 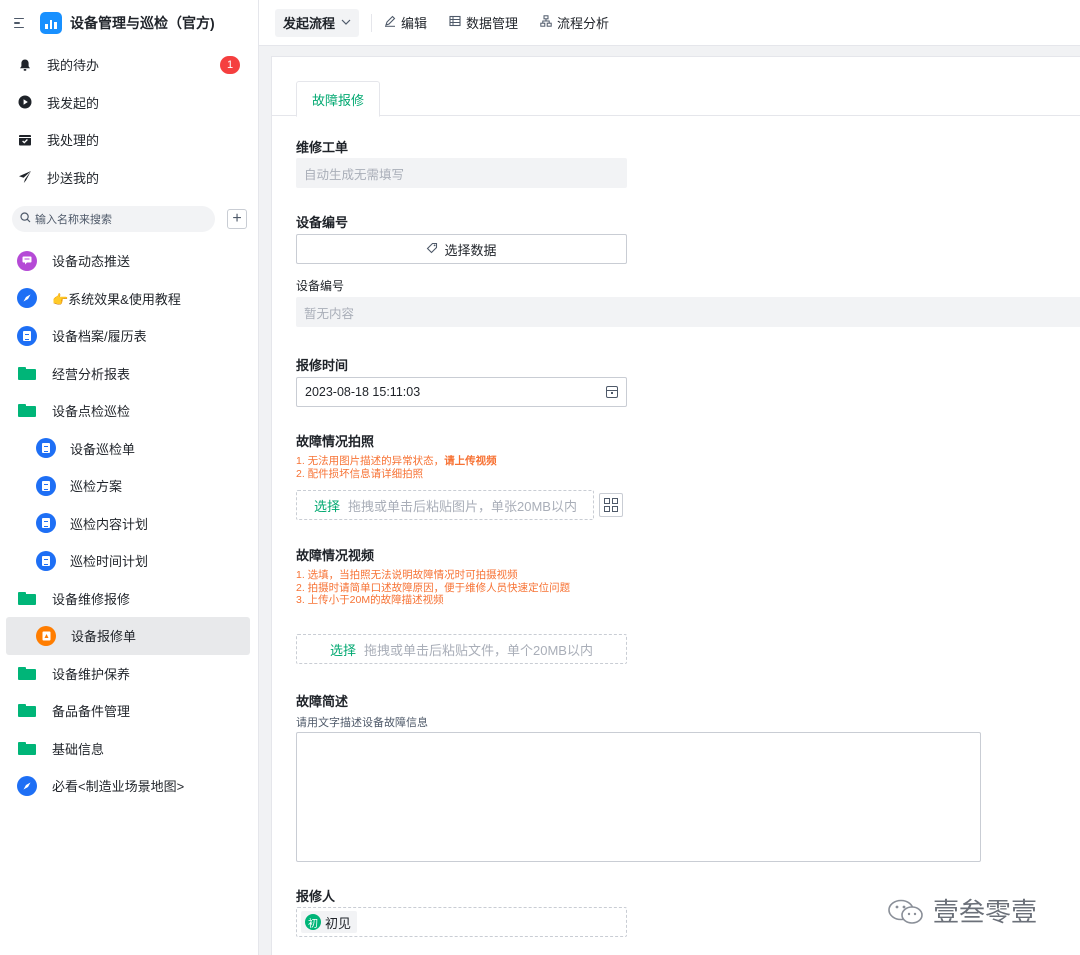 I want to click on nav-item-label: 备品备件管理, so click(x=91, y=712).